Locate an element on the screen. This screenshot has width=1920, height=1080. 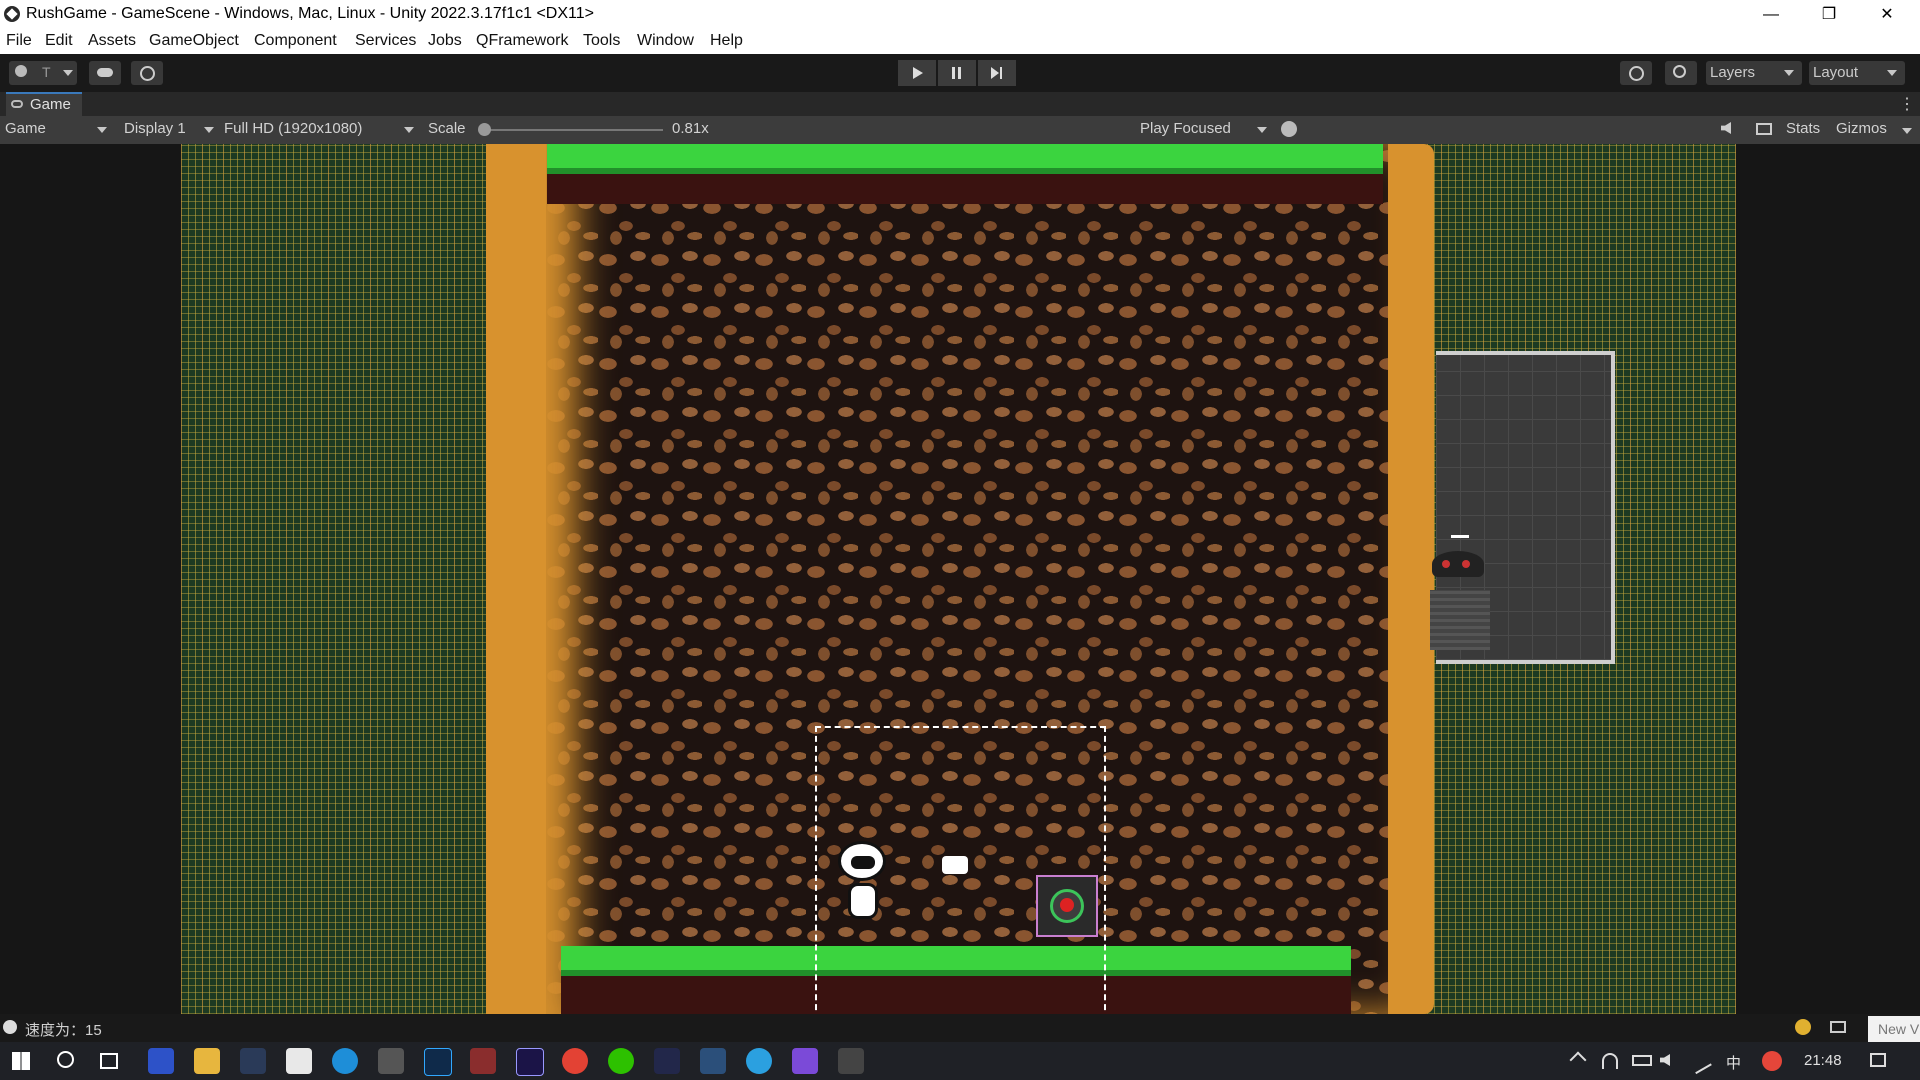
main-toolbar: T Layers Layout is located at coordinates (960, 73).